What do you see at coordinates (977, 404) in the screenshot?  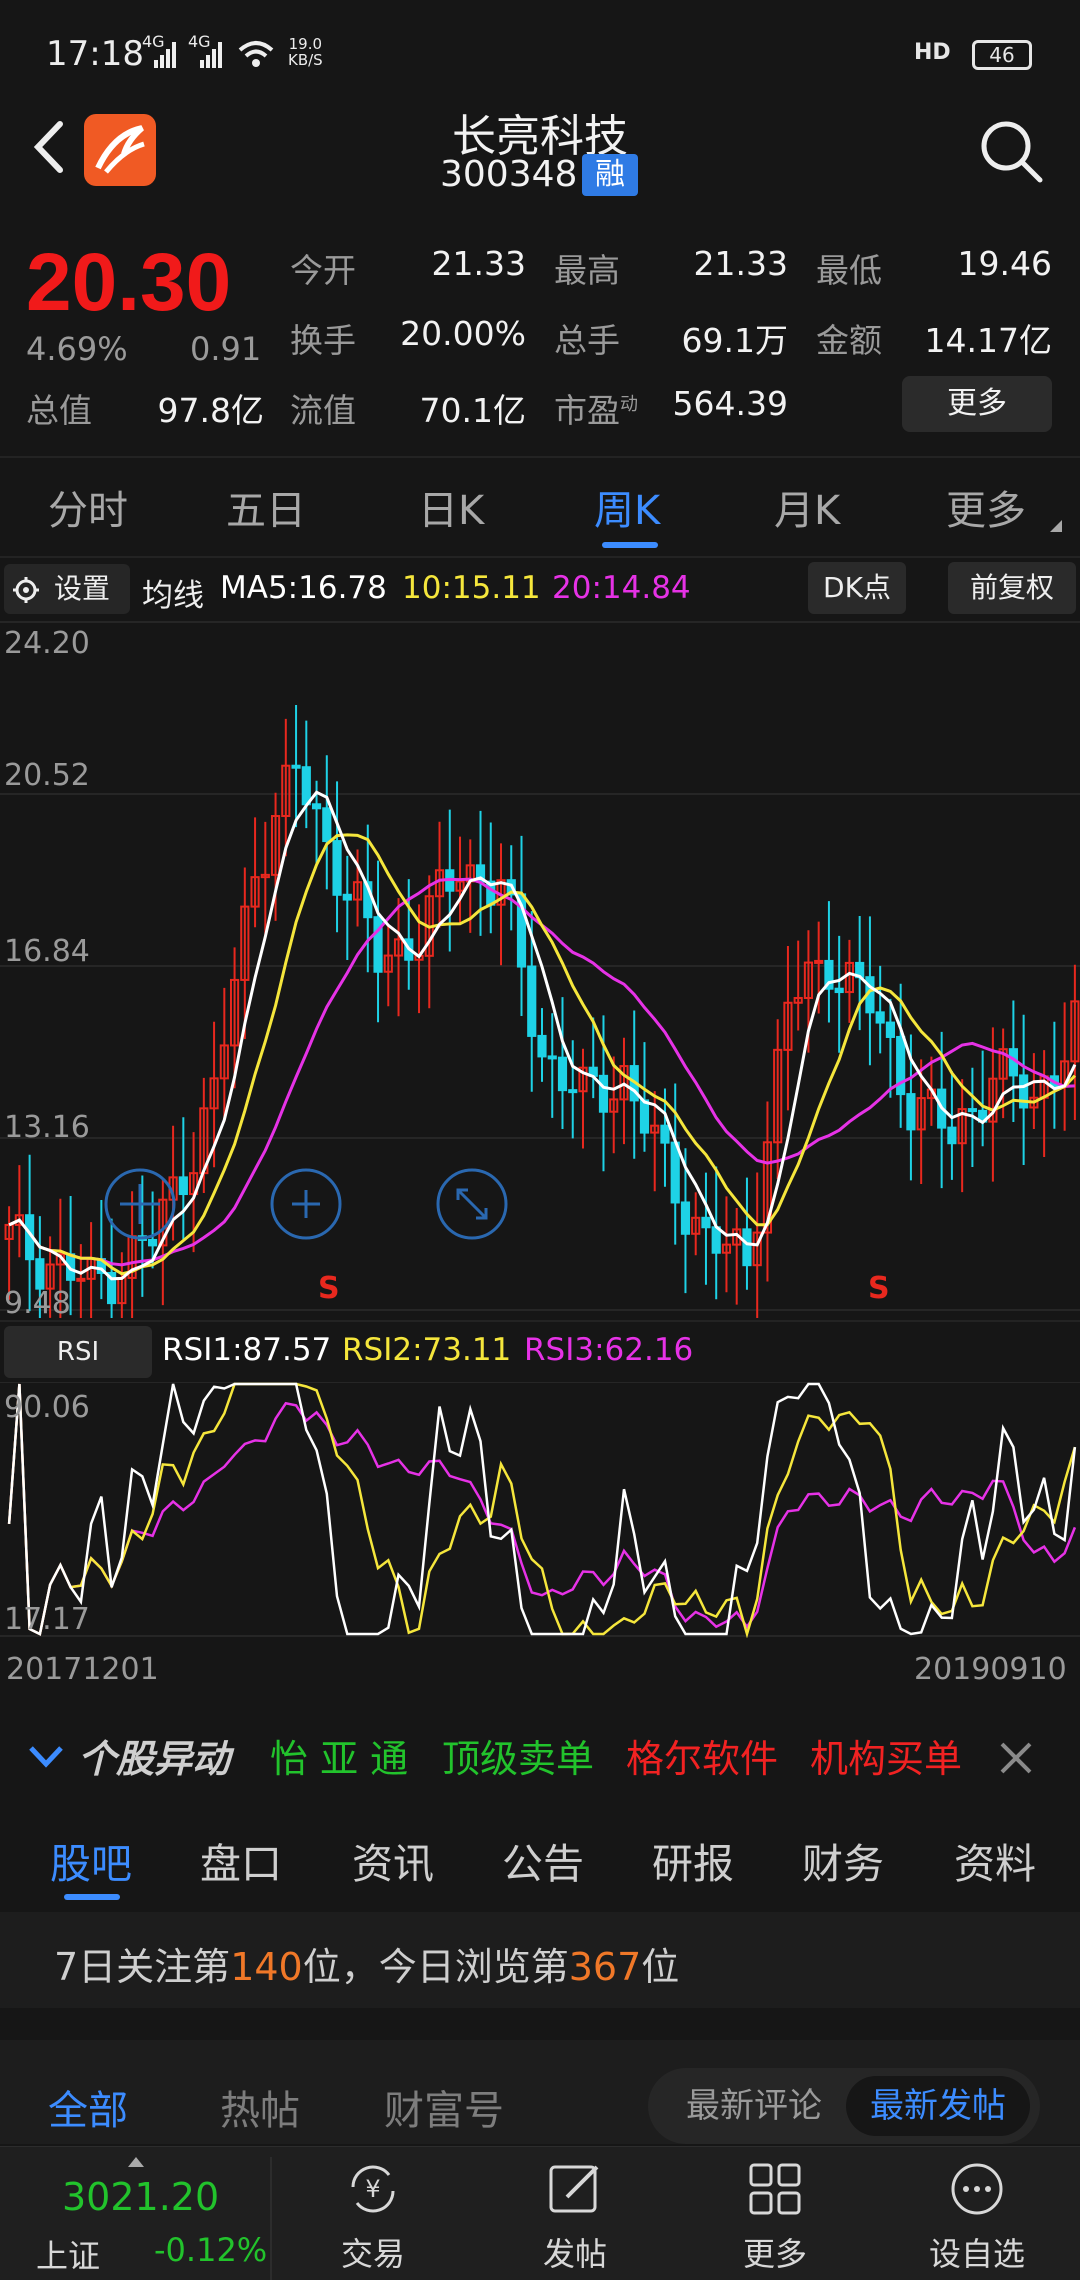 I see `more-quote-button: 更多` at bounding box center [977, 404].